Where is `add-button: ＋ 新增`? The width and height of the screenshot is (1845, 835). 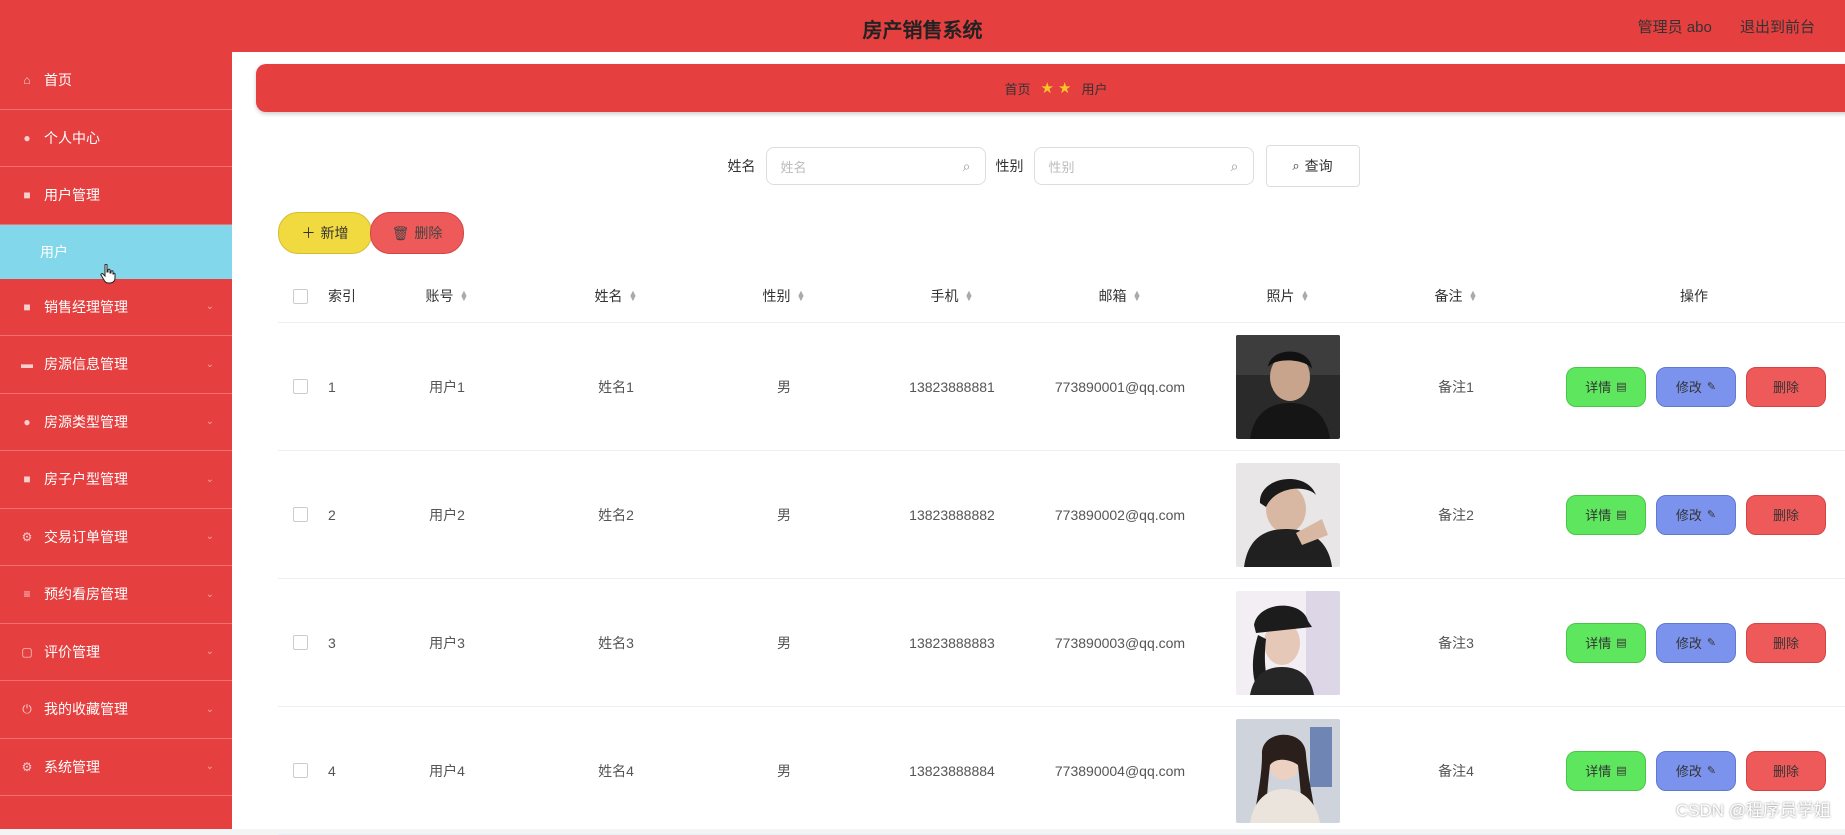
add-button: ＋ 新增 is located at coordinates (325, 233).